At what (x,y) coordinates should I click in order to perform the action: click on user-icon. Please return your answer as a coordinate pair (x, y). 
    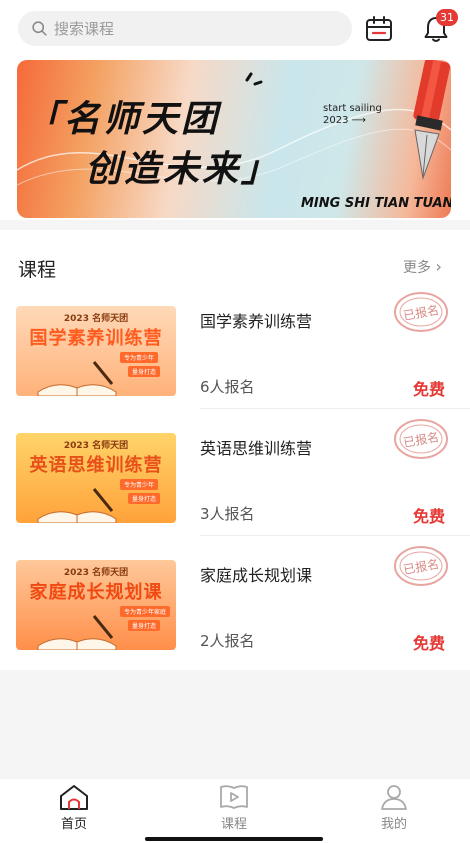
    Looking at the image, I should click on (394, 797).